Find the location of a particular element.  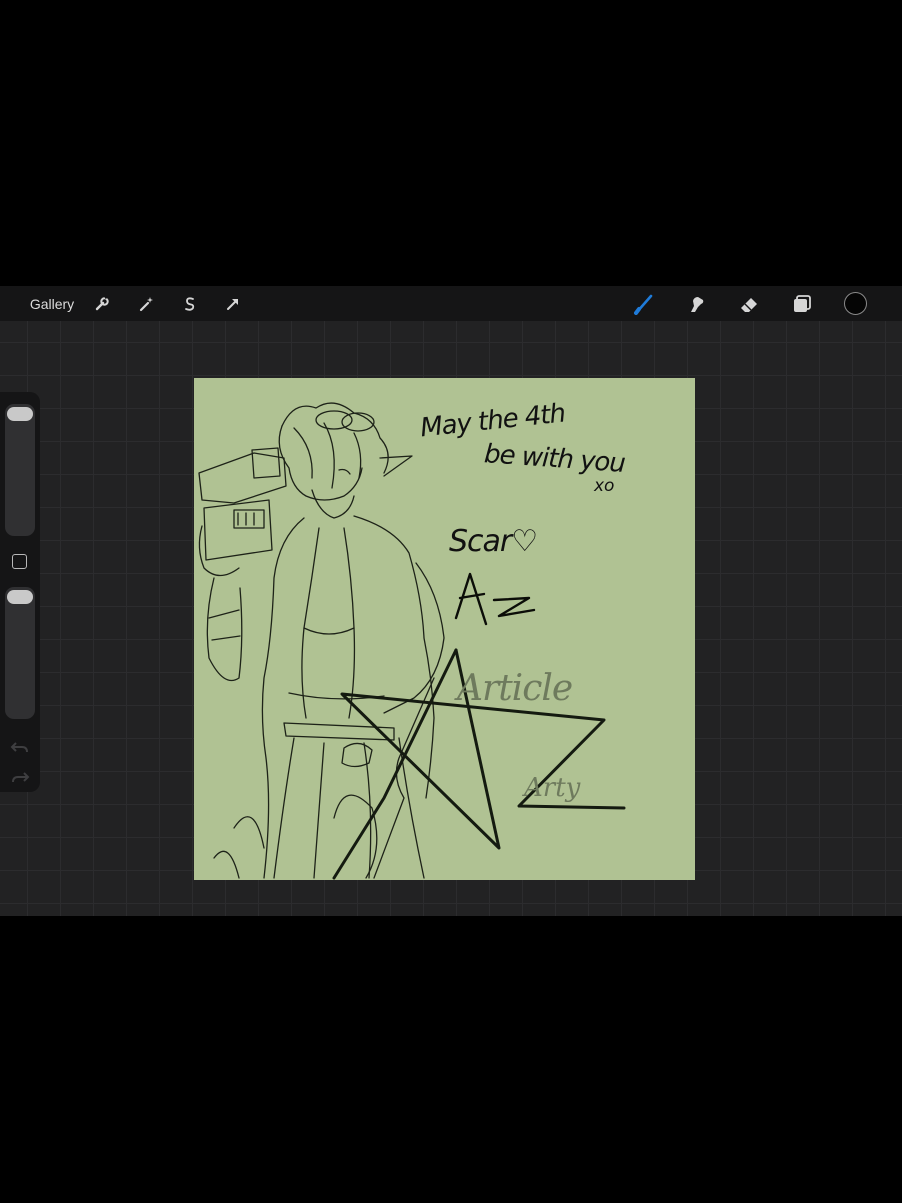

brush-tool-button is located at coordinates (644, 303).